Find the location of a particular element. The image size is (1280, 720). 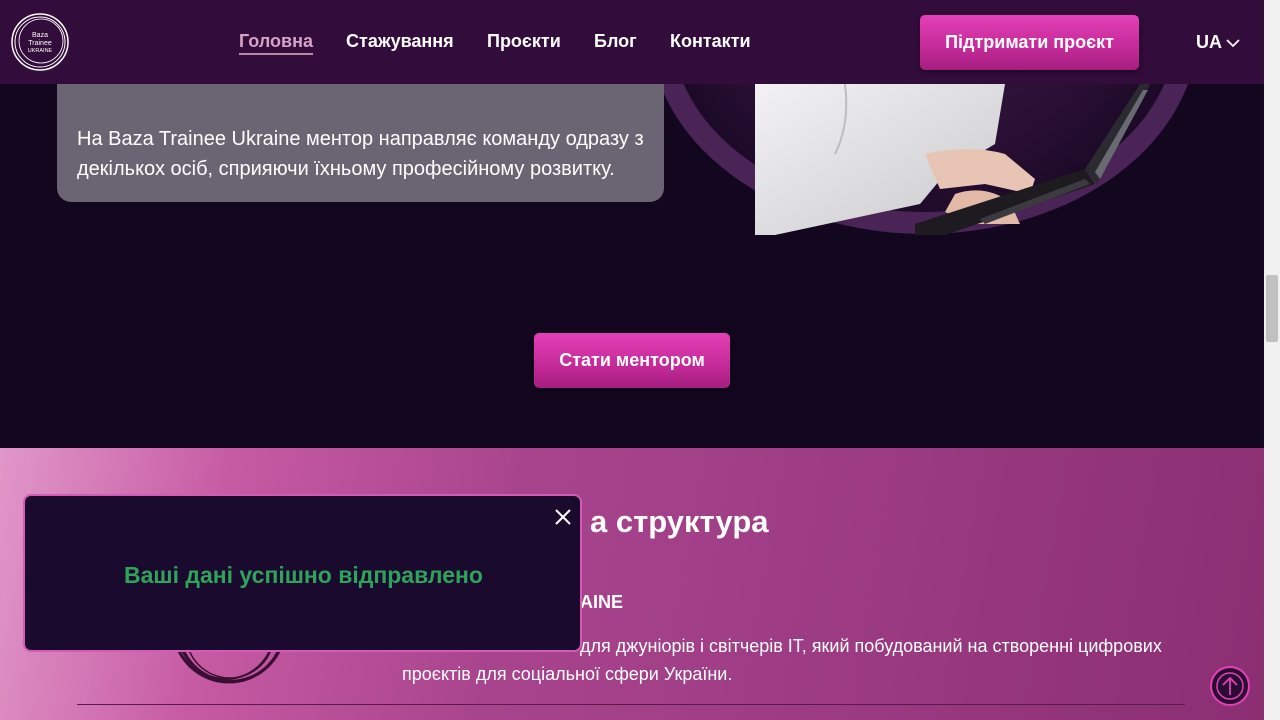

nav-projects: Проєкти is located at coordinates (524, 41).